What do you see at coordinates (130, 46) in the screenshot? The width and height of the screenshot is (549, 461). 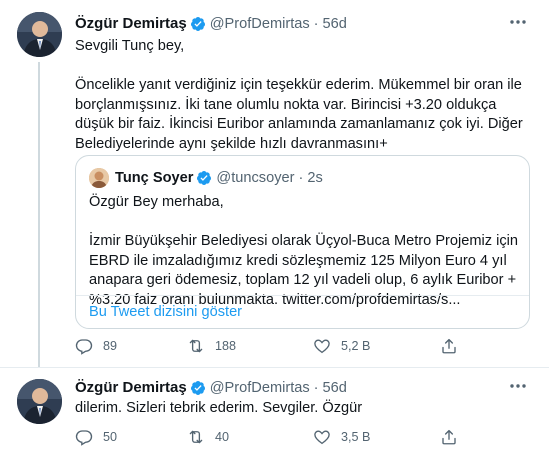 I see `tweet-paragraph: Sevgili Tunç bey,` at bounding box center [130, 46].